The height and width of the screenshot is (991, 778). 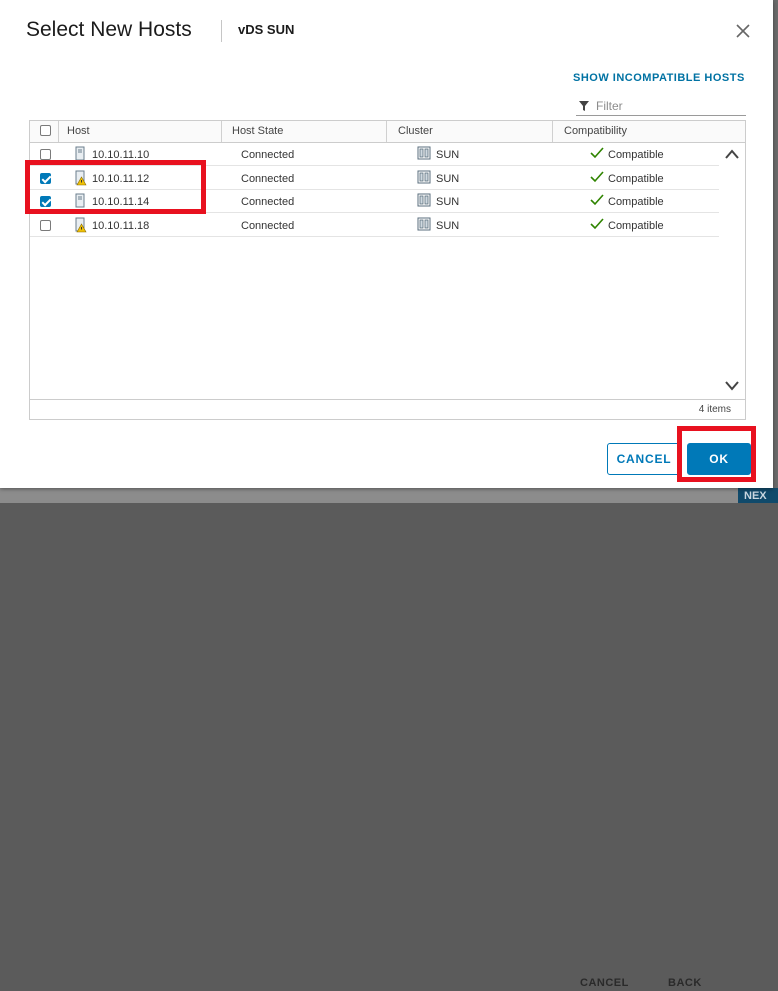 I want to click on host-name: 10.10.11.18, so click(x=120, y=226).